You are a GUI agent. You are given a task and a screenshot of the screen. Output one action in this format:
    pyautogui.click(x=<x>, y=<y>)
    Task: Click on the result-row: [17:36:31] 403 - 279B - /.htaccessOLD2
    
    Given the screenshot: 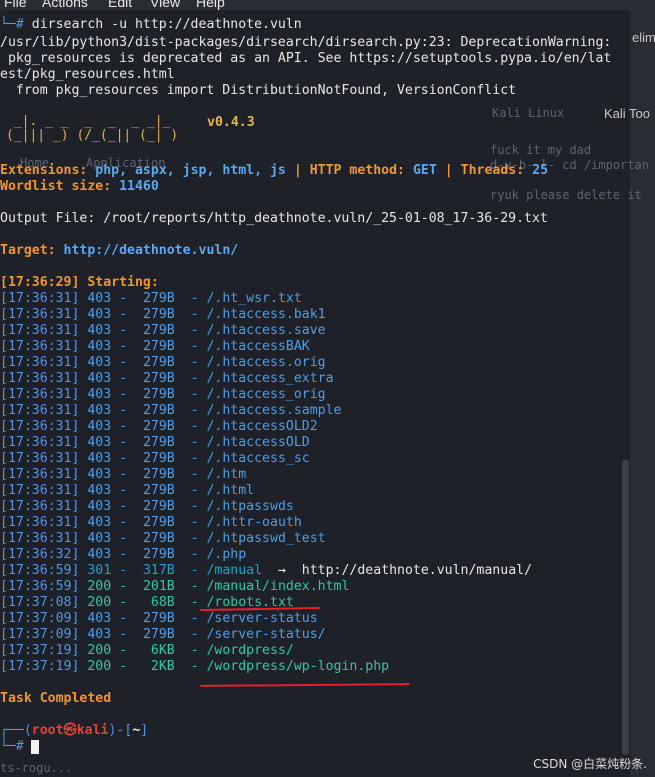 What is the action you would take?
    pyautogui.click(x=159, y=426)
    